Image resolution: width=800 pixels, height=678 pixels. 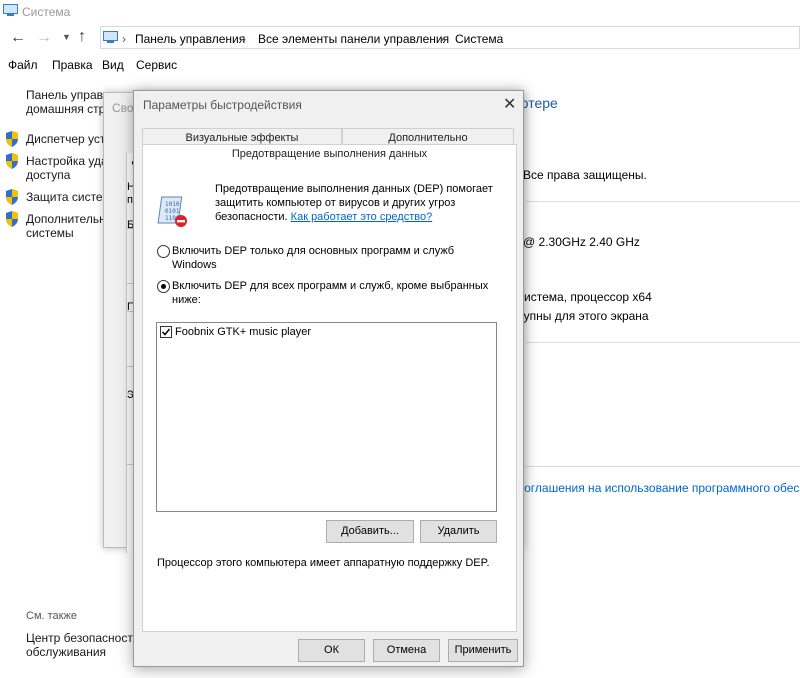 What do you see at coordinates (70, 219) in the screenshot?
I see `sidebar-item-label: Дополнительны` at bounding box center [70, 219].